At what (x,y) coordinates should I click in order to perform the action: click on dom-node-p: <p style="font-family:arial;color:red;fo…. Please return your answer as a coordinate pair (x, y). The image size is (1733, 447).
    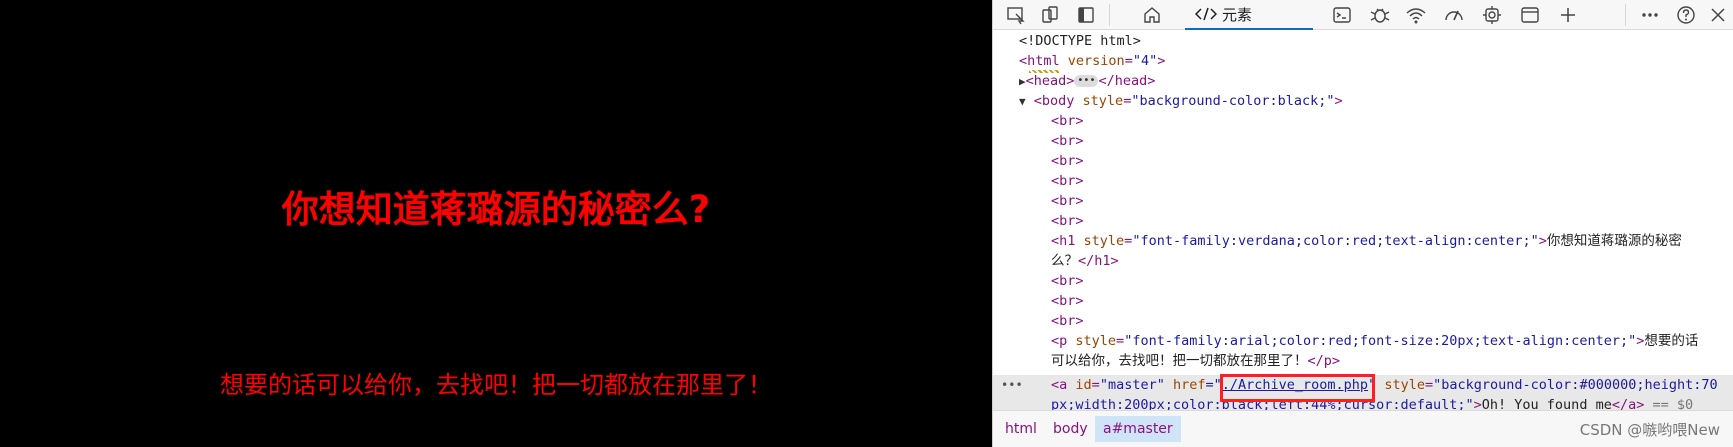
    Looking at the image, I should click on (1374, 341).